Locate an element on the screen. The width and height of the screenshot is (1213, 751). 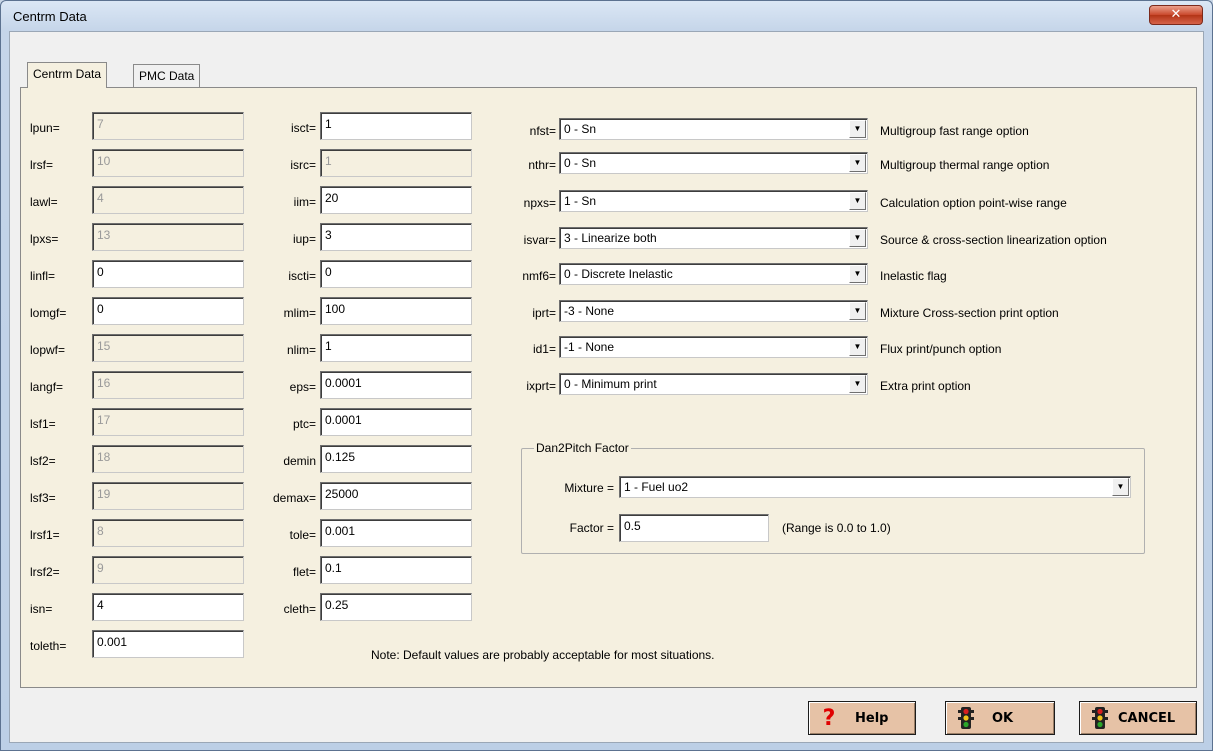
field-label: ptc= is located at coordinates (304, 424).